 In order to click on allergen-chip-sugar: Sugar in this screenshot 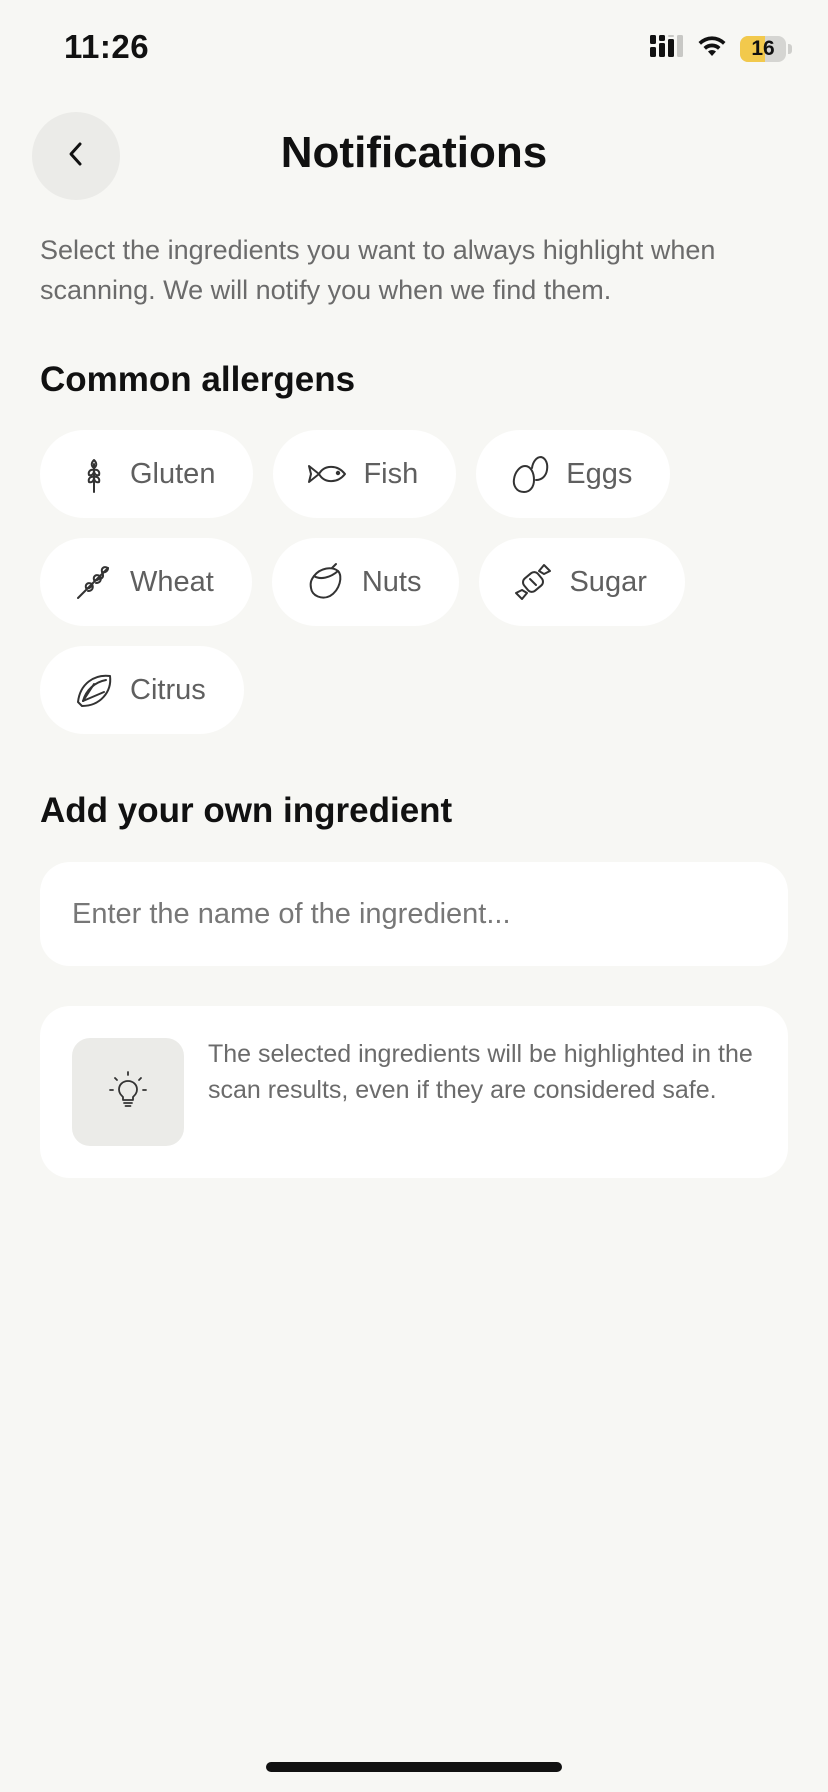, I will do `click(582, 582)`.